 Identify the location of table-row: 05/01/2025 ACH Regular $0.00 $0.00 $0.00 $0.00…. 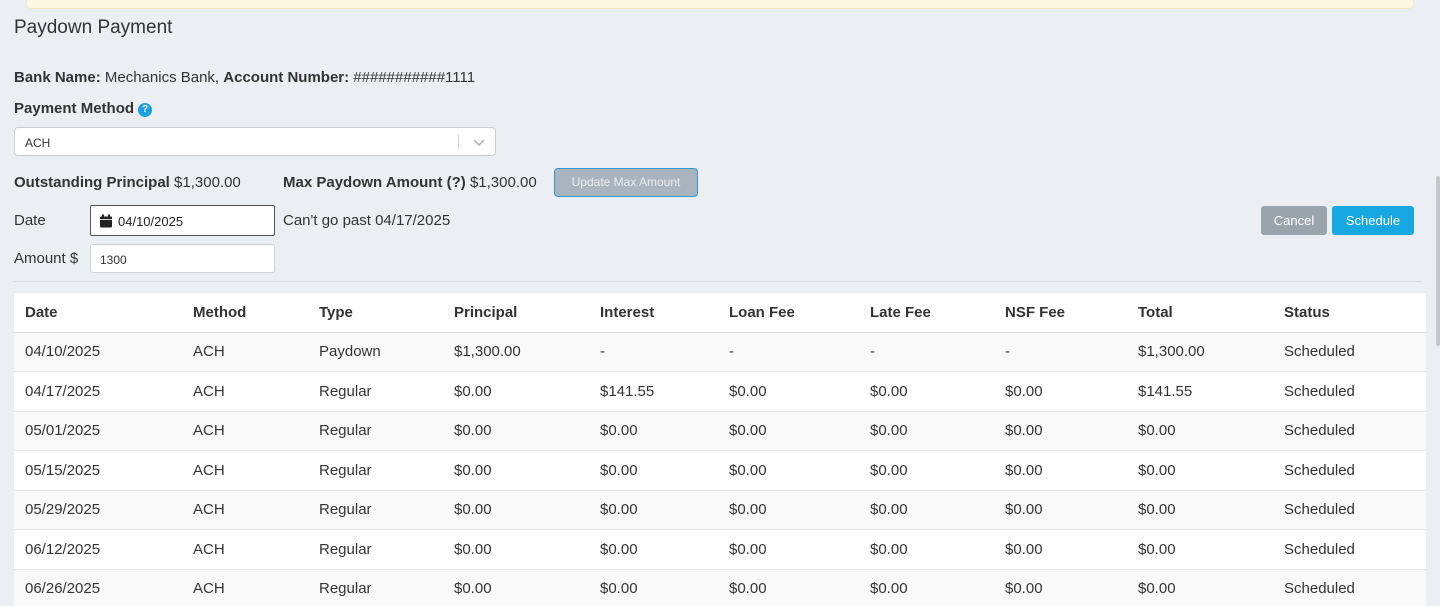
(720, 431).